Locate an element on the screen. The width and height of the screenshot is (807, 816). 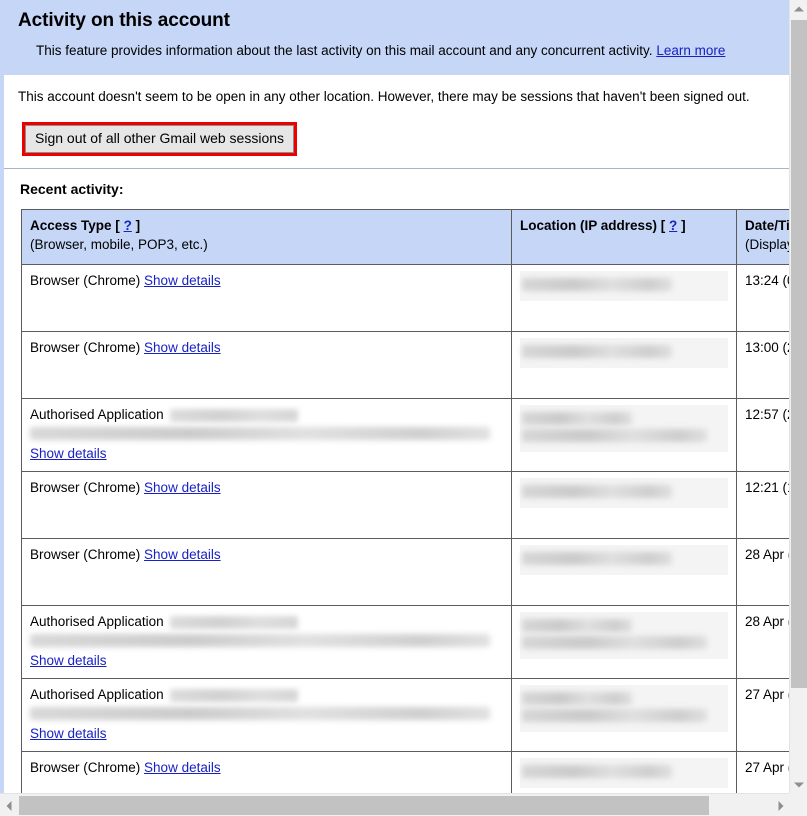
scroll-down-button is located at coordinates (798, 784).